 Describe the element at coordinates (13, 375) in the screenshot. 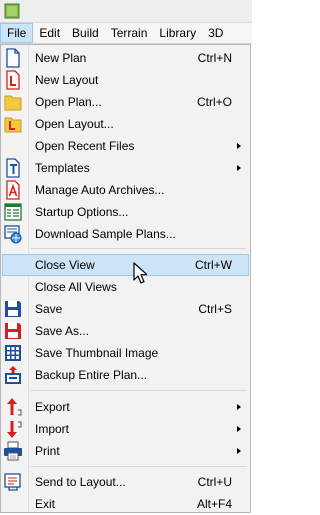

I see `backup-icon` at that location.